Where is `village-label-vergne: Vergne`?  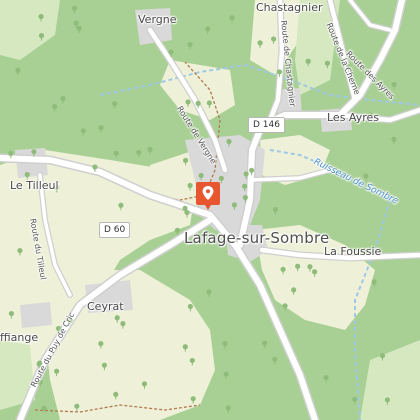
village-label-vergne: Vergne is located at coordinates (157, 19).